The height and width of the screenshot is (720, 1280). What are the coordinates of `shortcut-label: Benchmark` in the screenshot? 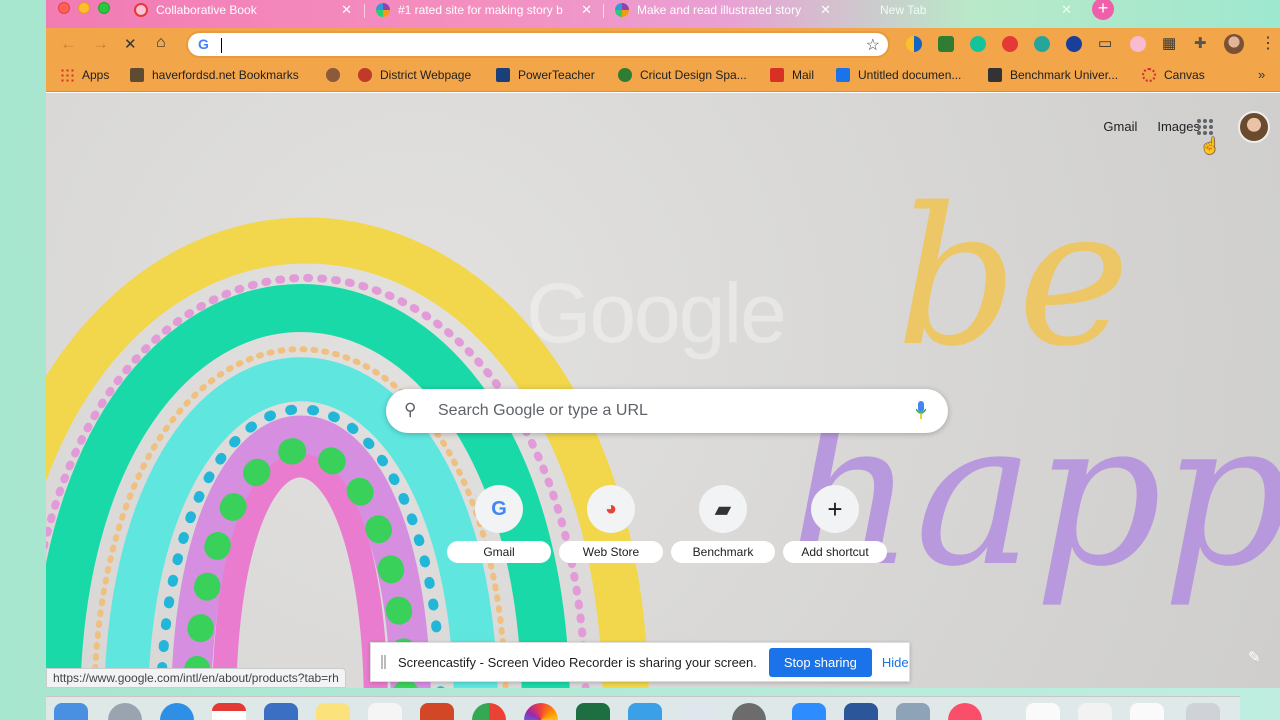 It's located at (723, 552).